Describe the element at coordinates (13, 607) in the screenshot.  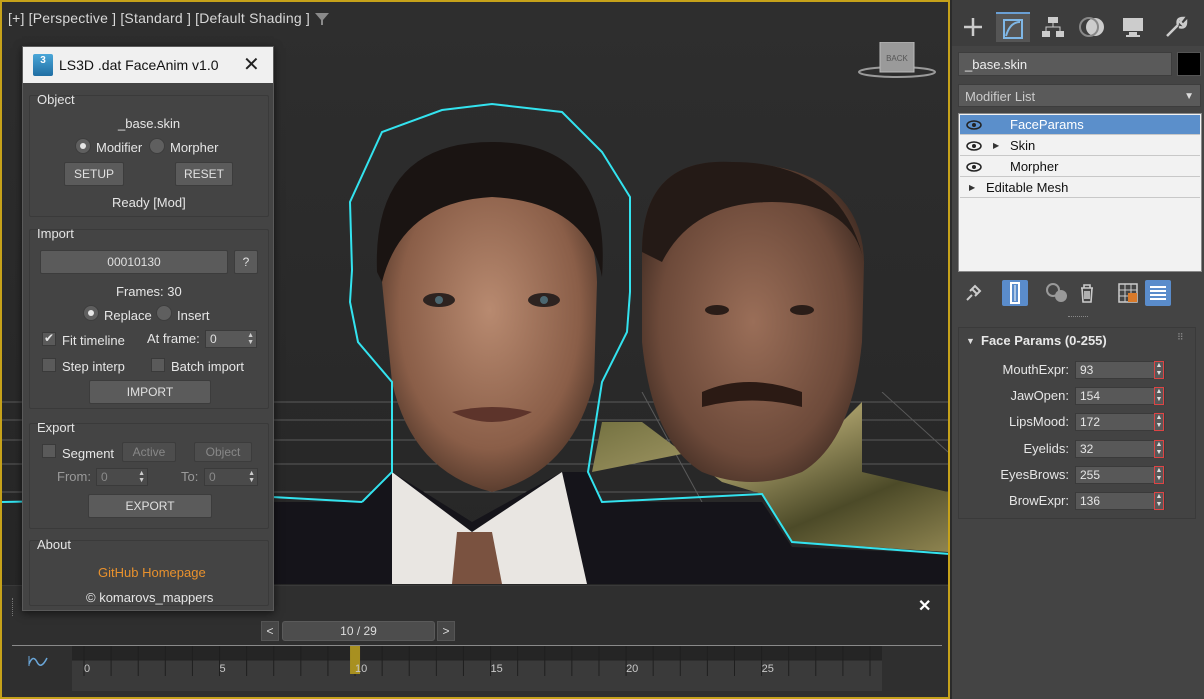
I see `timeline-grip` at that location.